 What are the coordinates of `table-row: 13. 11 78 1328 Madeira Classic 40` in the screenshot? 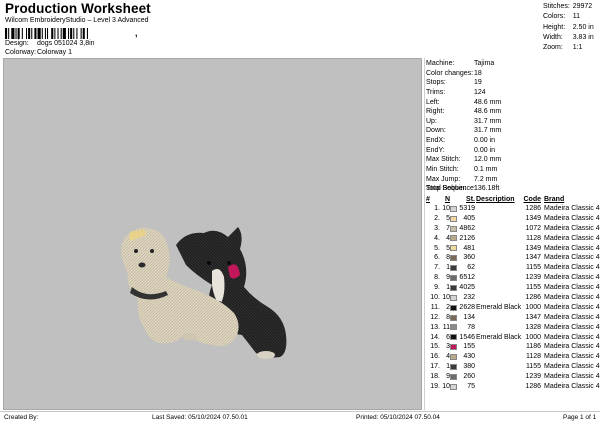 It's located at (513, 328).